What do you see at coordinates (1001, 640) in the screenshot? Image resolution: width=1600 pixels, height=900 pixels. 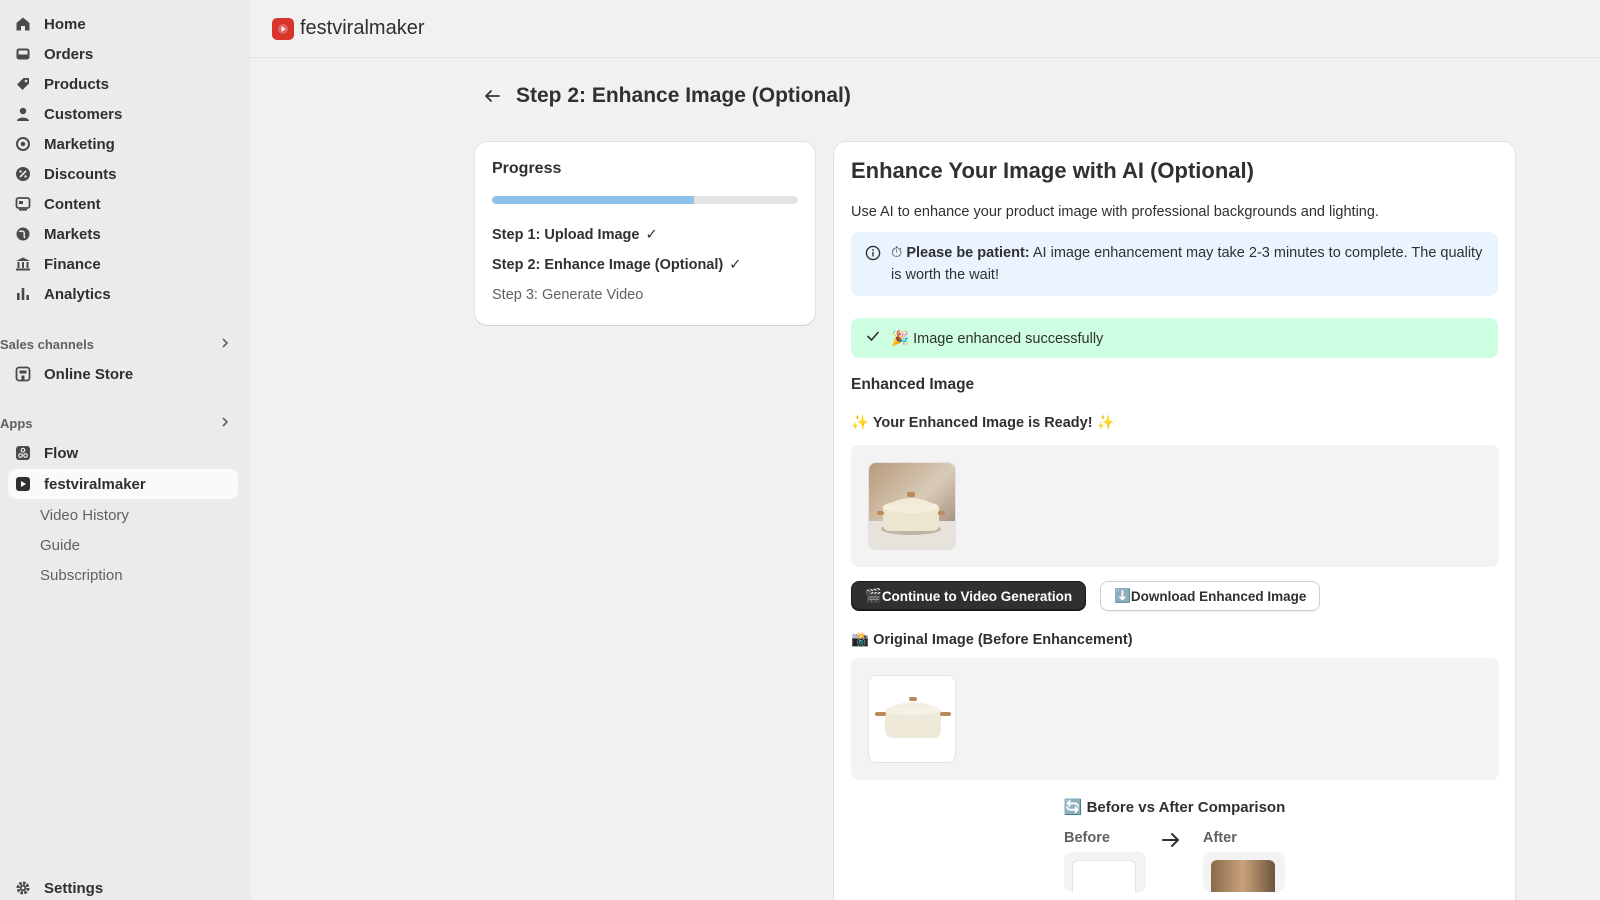 I see `original-heading-text: Original Image (Before Enhancement)` at bounding box center [1001, 640].